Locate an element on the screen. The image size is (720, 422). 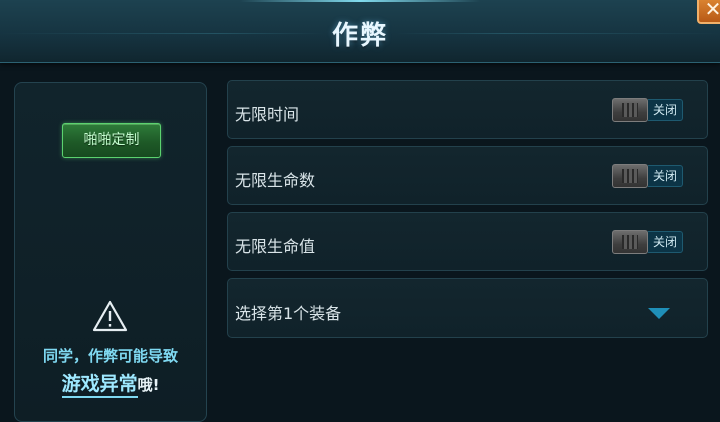
custom-button: 啪啪定制 is located at coordinates (111, 140).